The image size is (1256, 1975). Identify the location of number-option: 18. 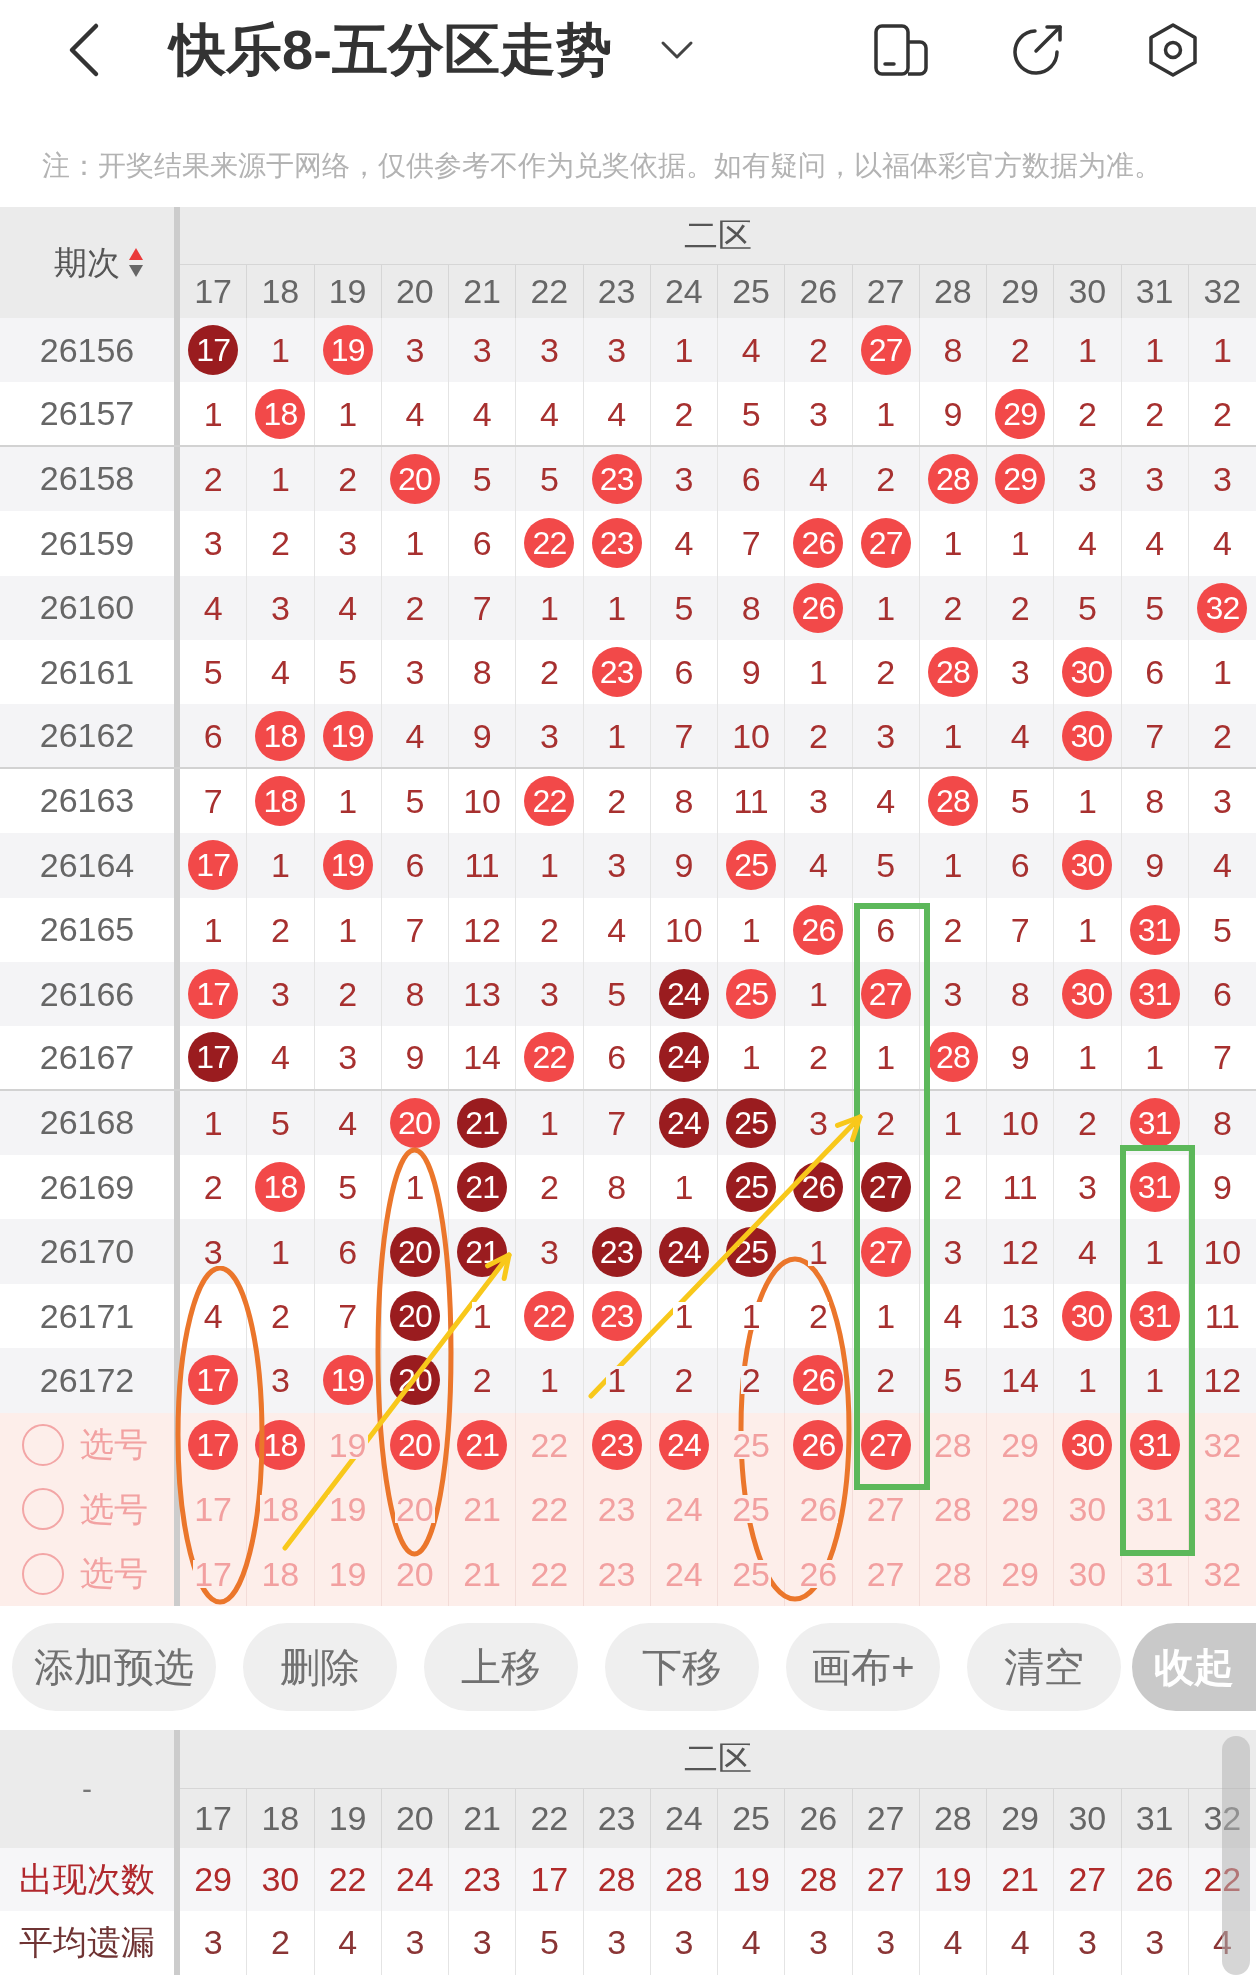
(280, 1509).